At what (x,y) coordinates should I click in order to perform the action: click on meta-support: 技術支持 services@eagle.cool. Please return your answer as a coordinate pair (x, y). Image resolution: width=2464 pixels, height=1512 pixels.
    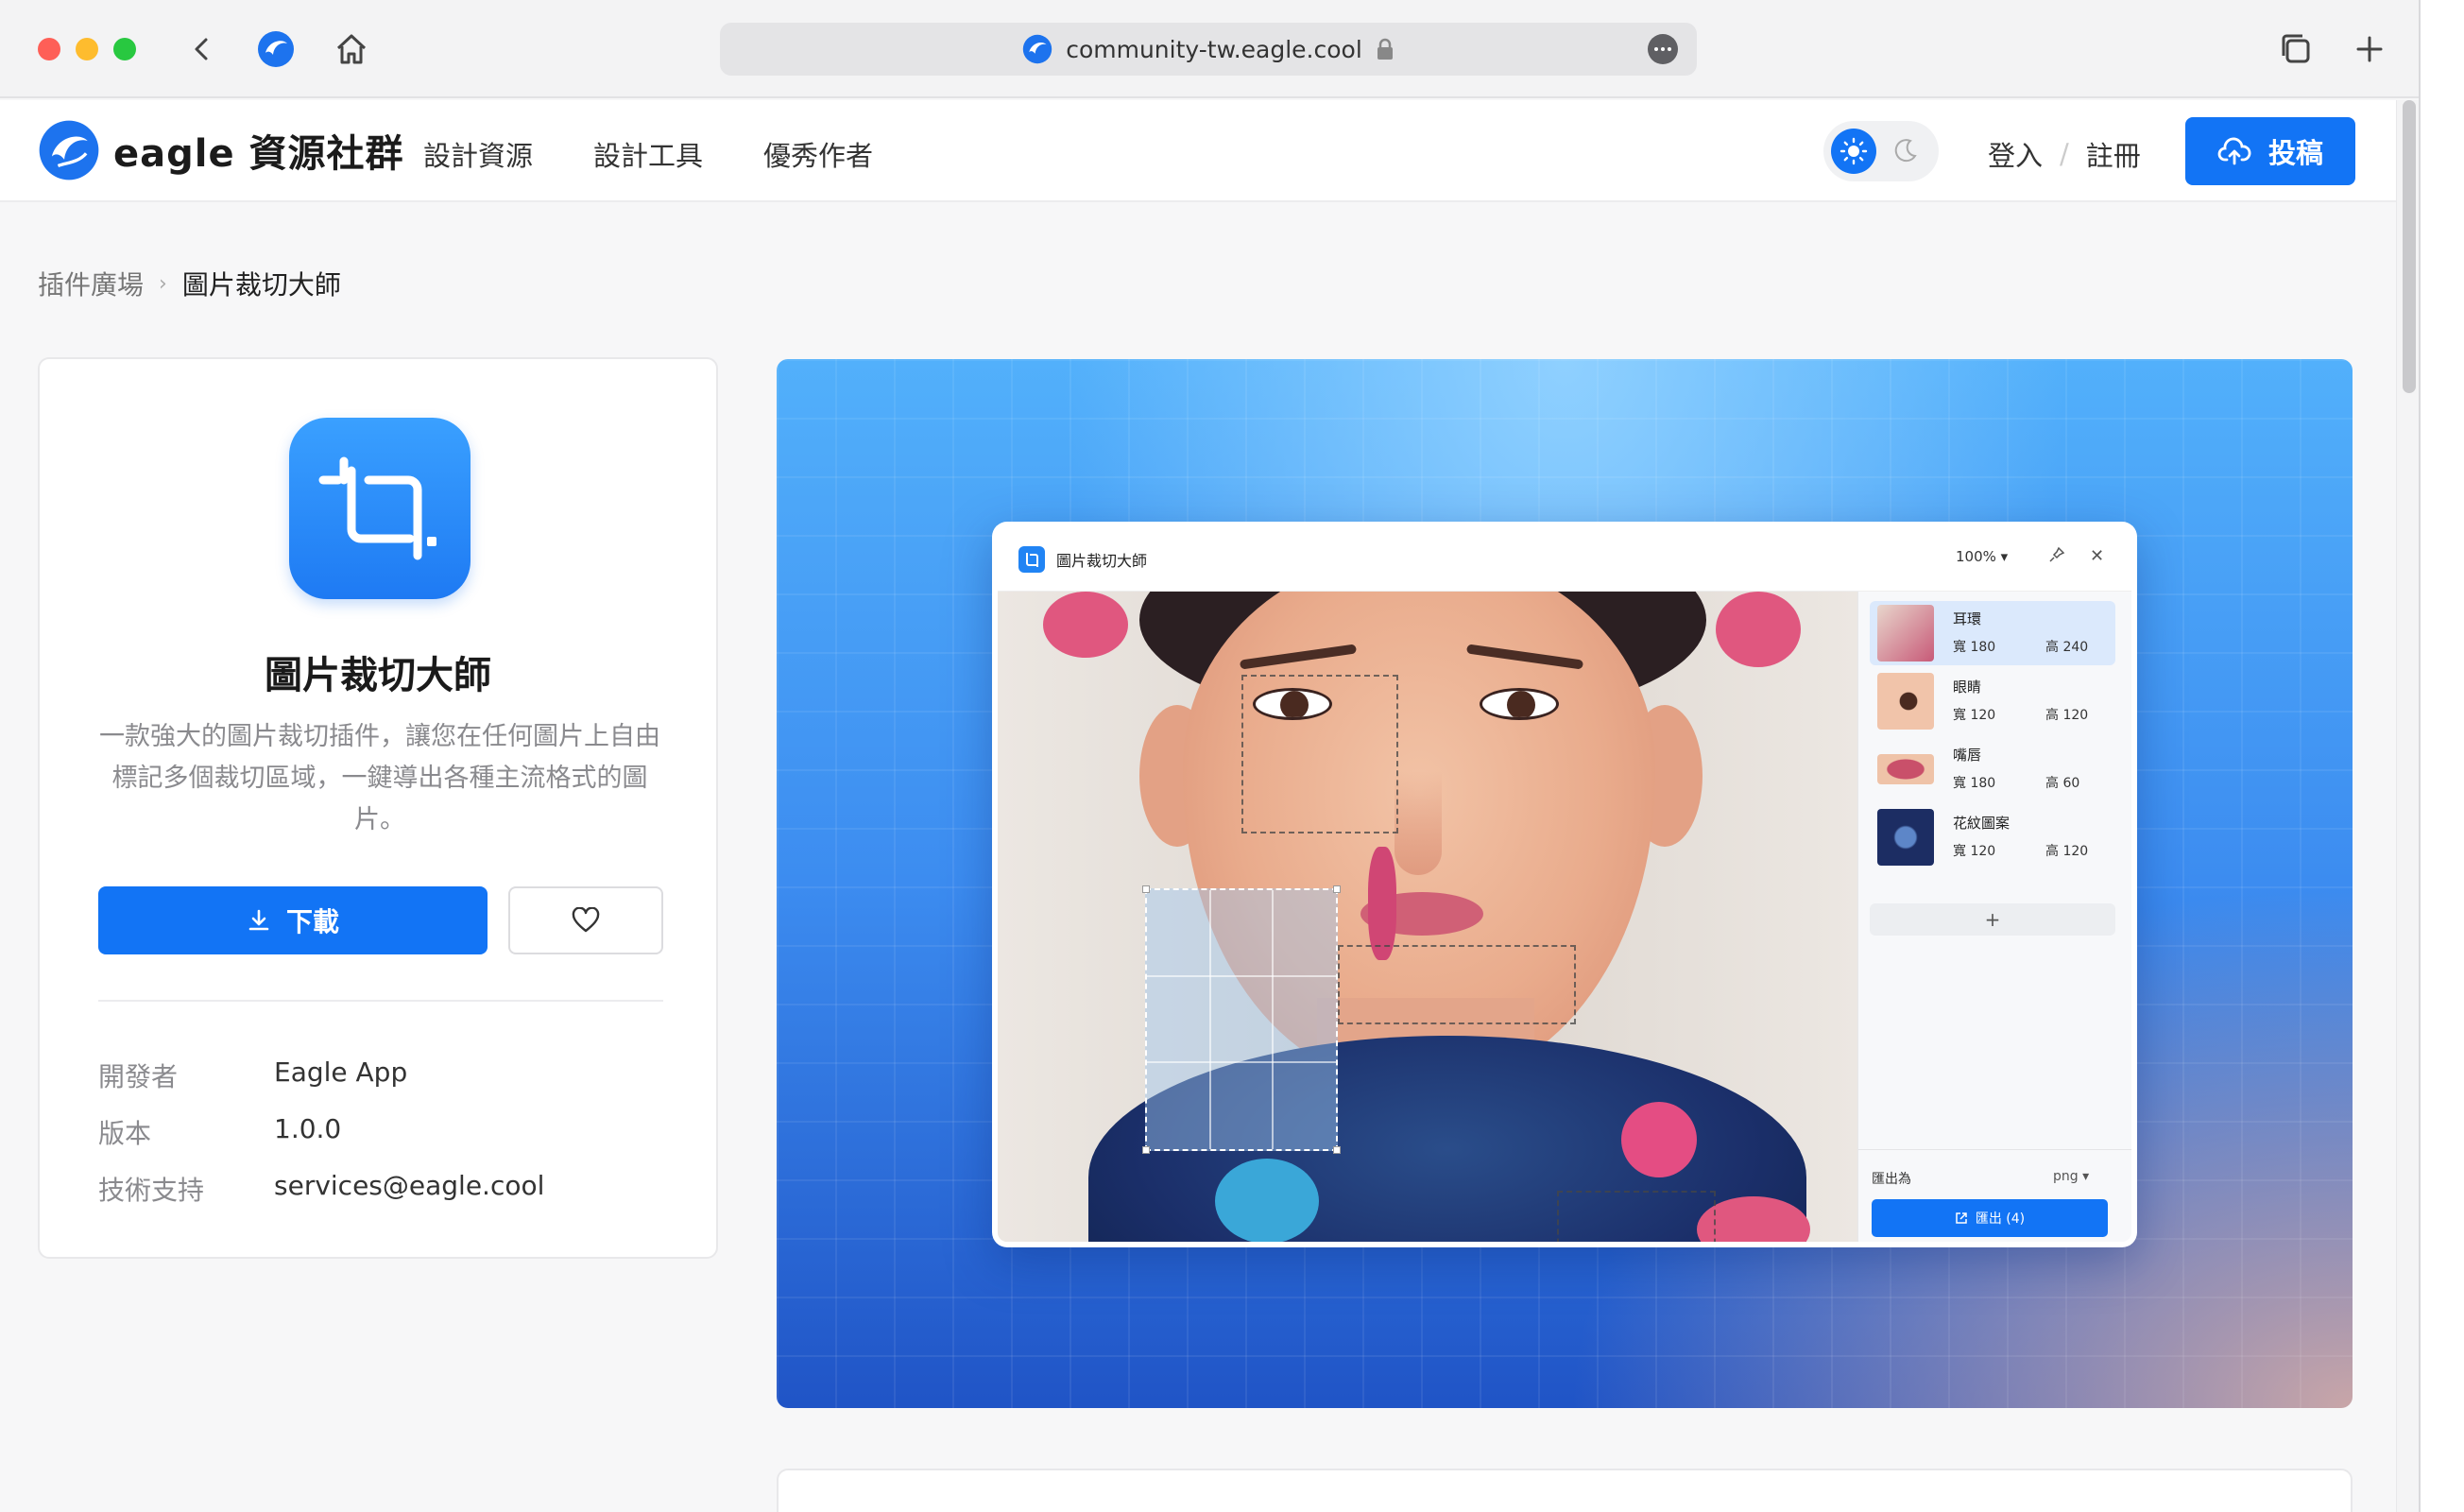
    Looking at the image, I should click on (381, 1189).